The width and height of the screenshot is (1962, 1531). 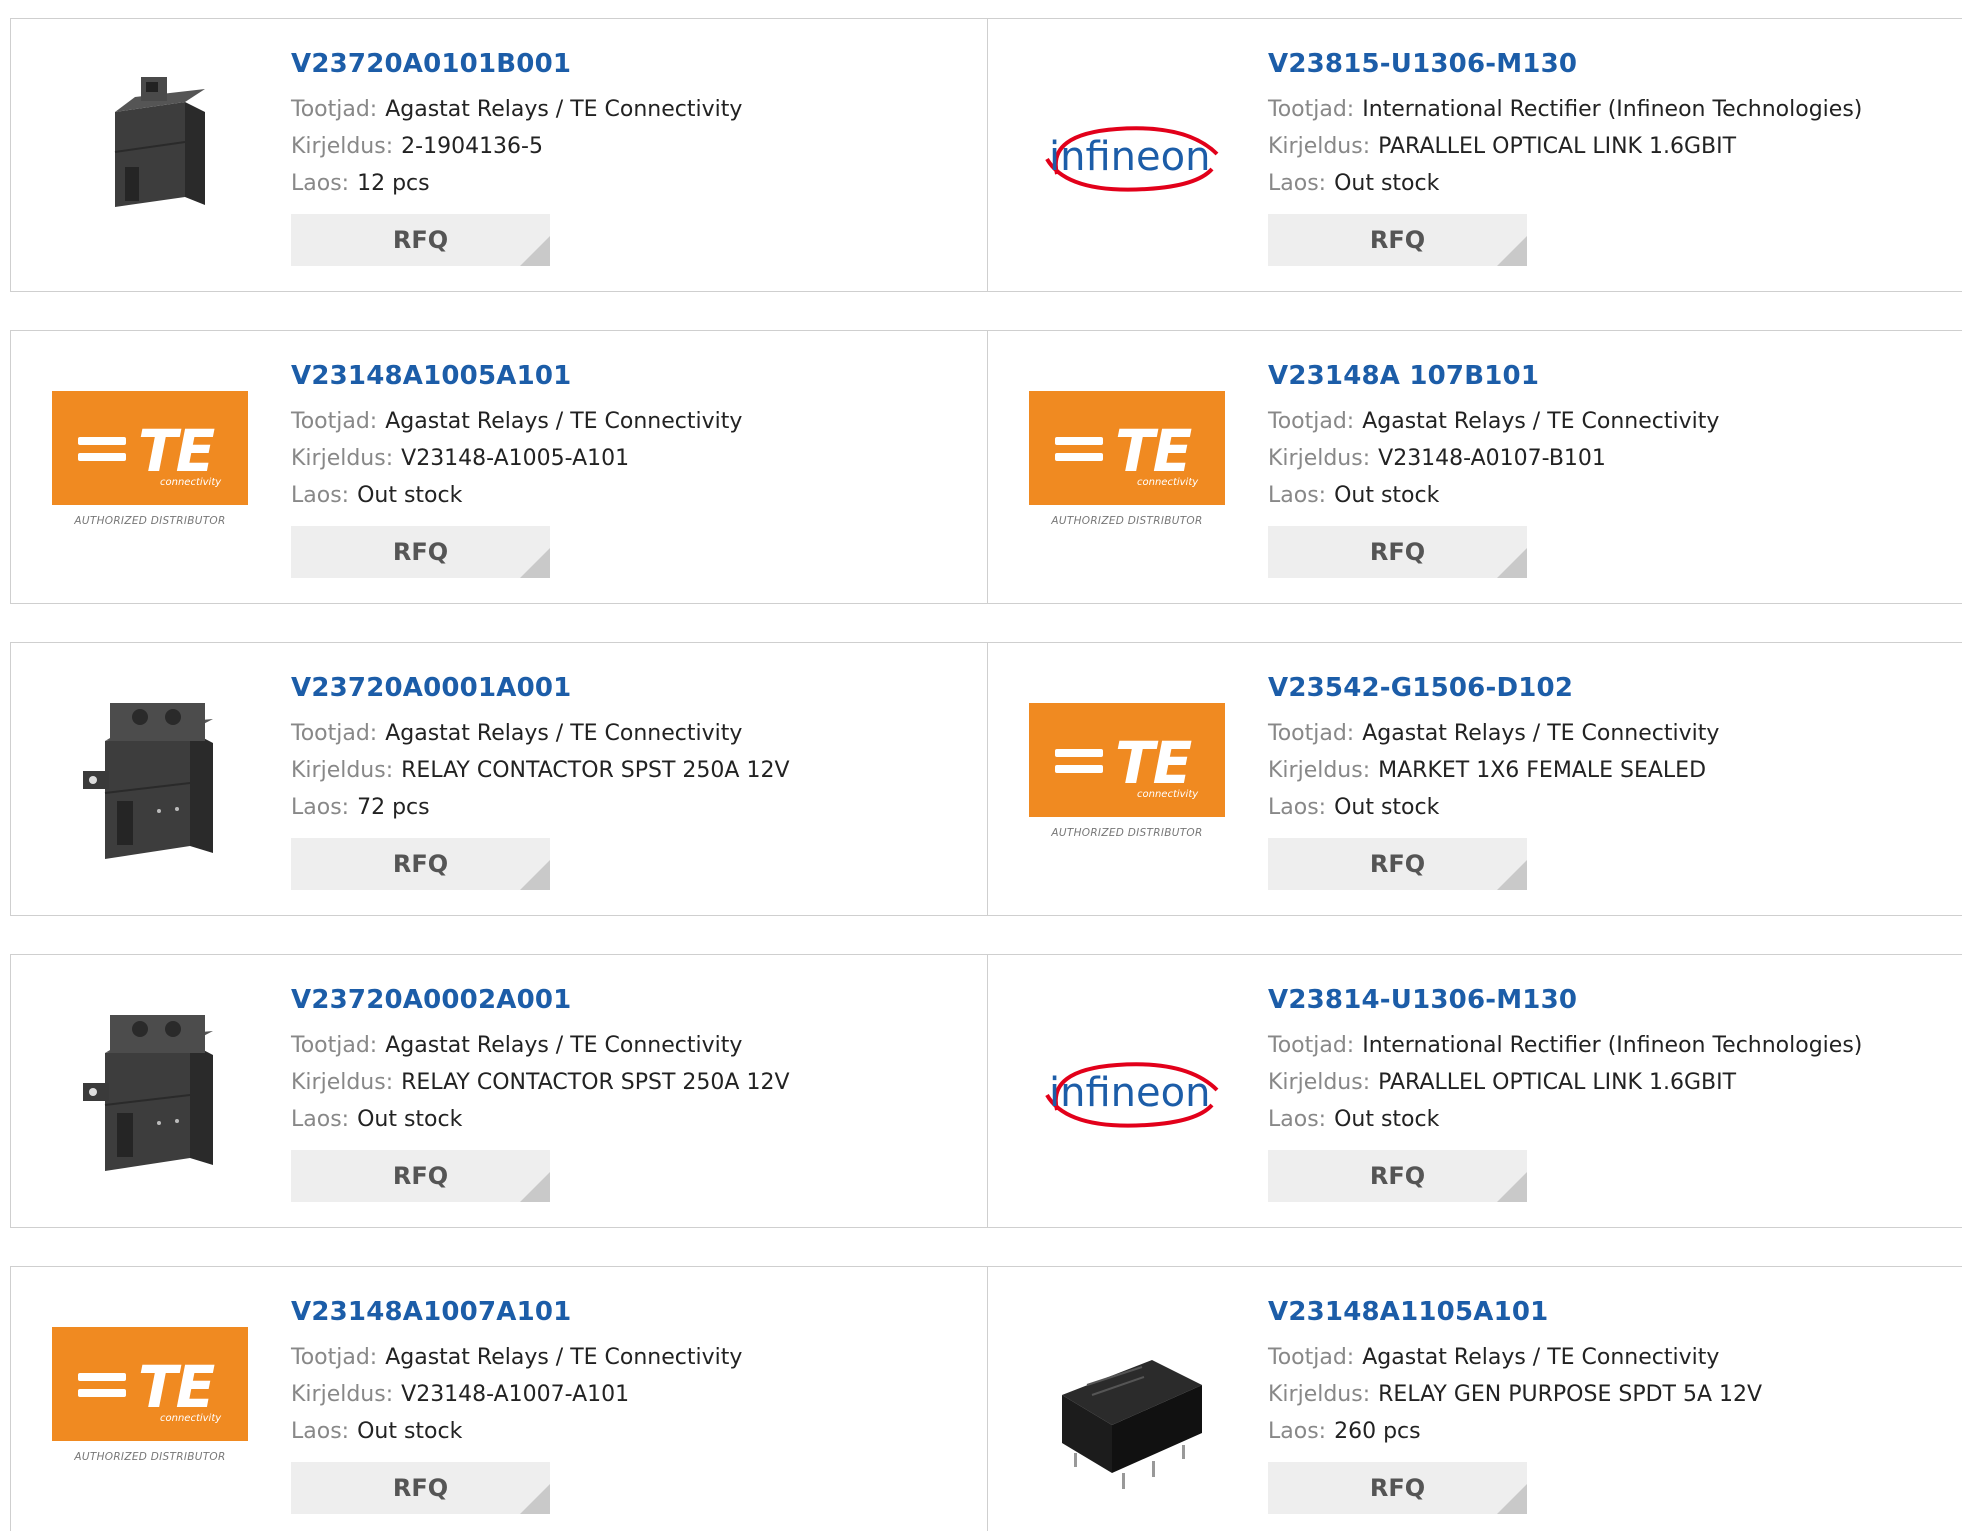 What do you see at coordinates (1129, 1093) in the screenshot?
I see `infineon-logo-text: infineon` at bounding box center [1129, 1093].